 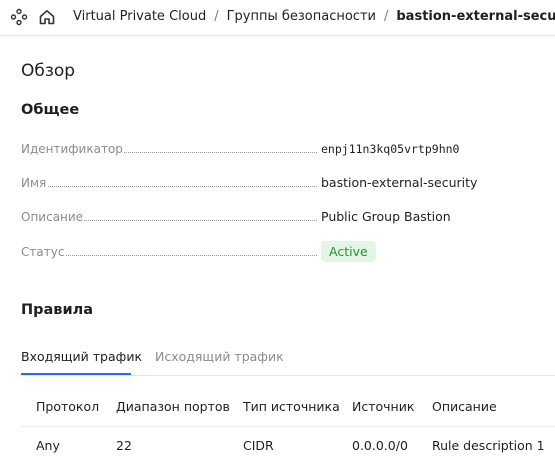 I want to click on field-status-label: Статус, so click(x=43, y=252).